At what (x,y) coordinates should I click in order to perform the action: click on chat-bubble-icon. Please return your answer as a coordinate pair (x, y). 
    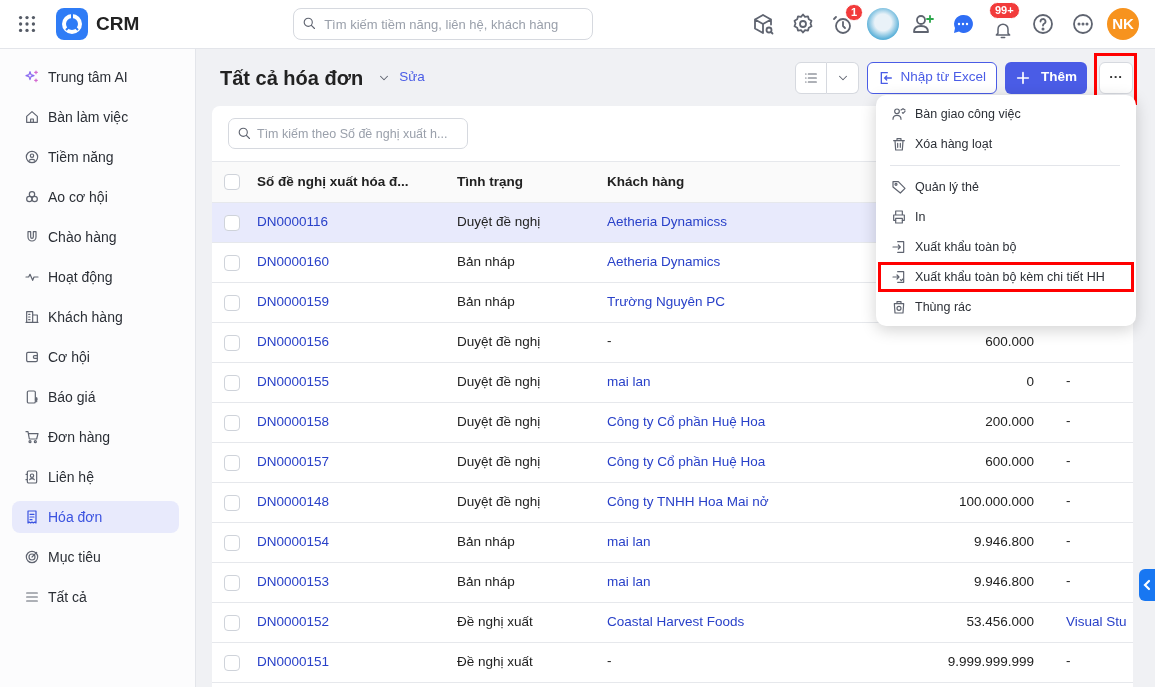
    Looking at the image, I should click on (963, 24).